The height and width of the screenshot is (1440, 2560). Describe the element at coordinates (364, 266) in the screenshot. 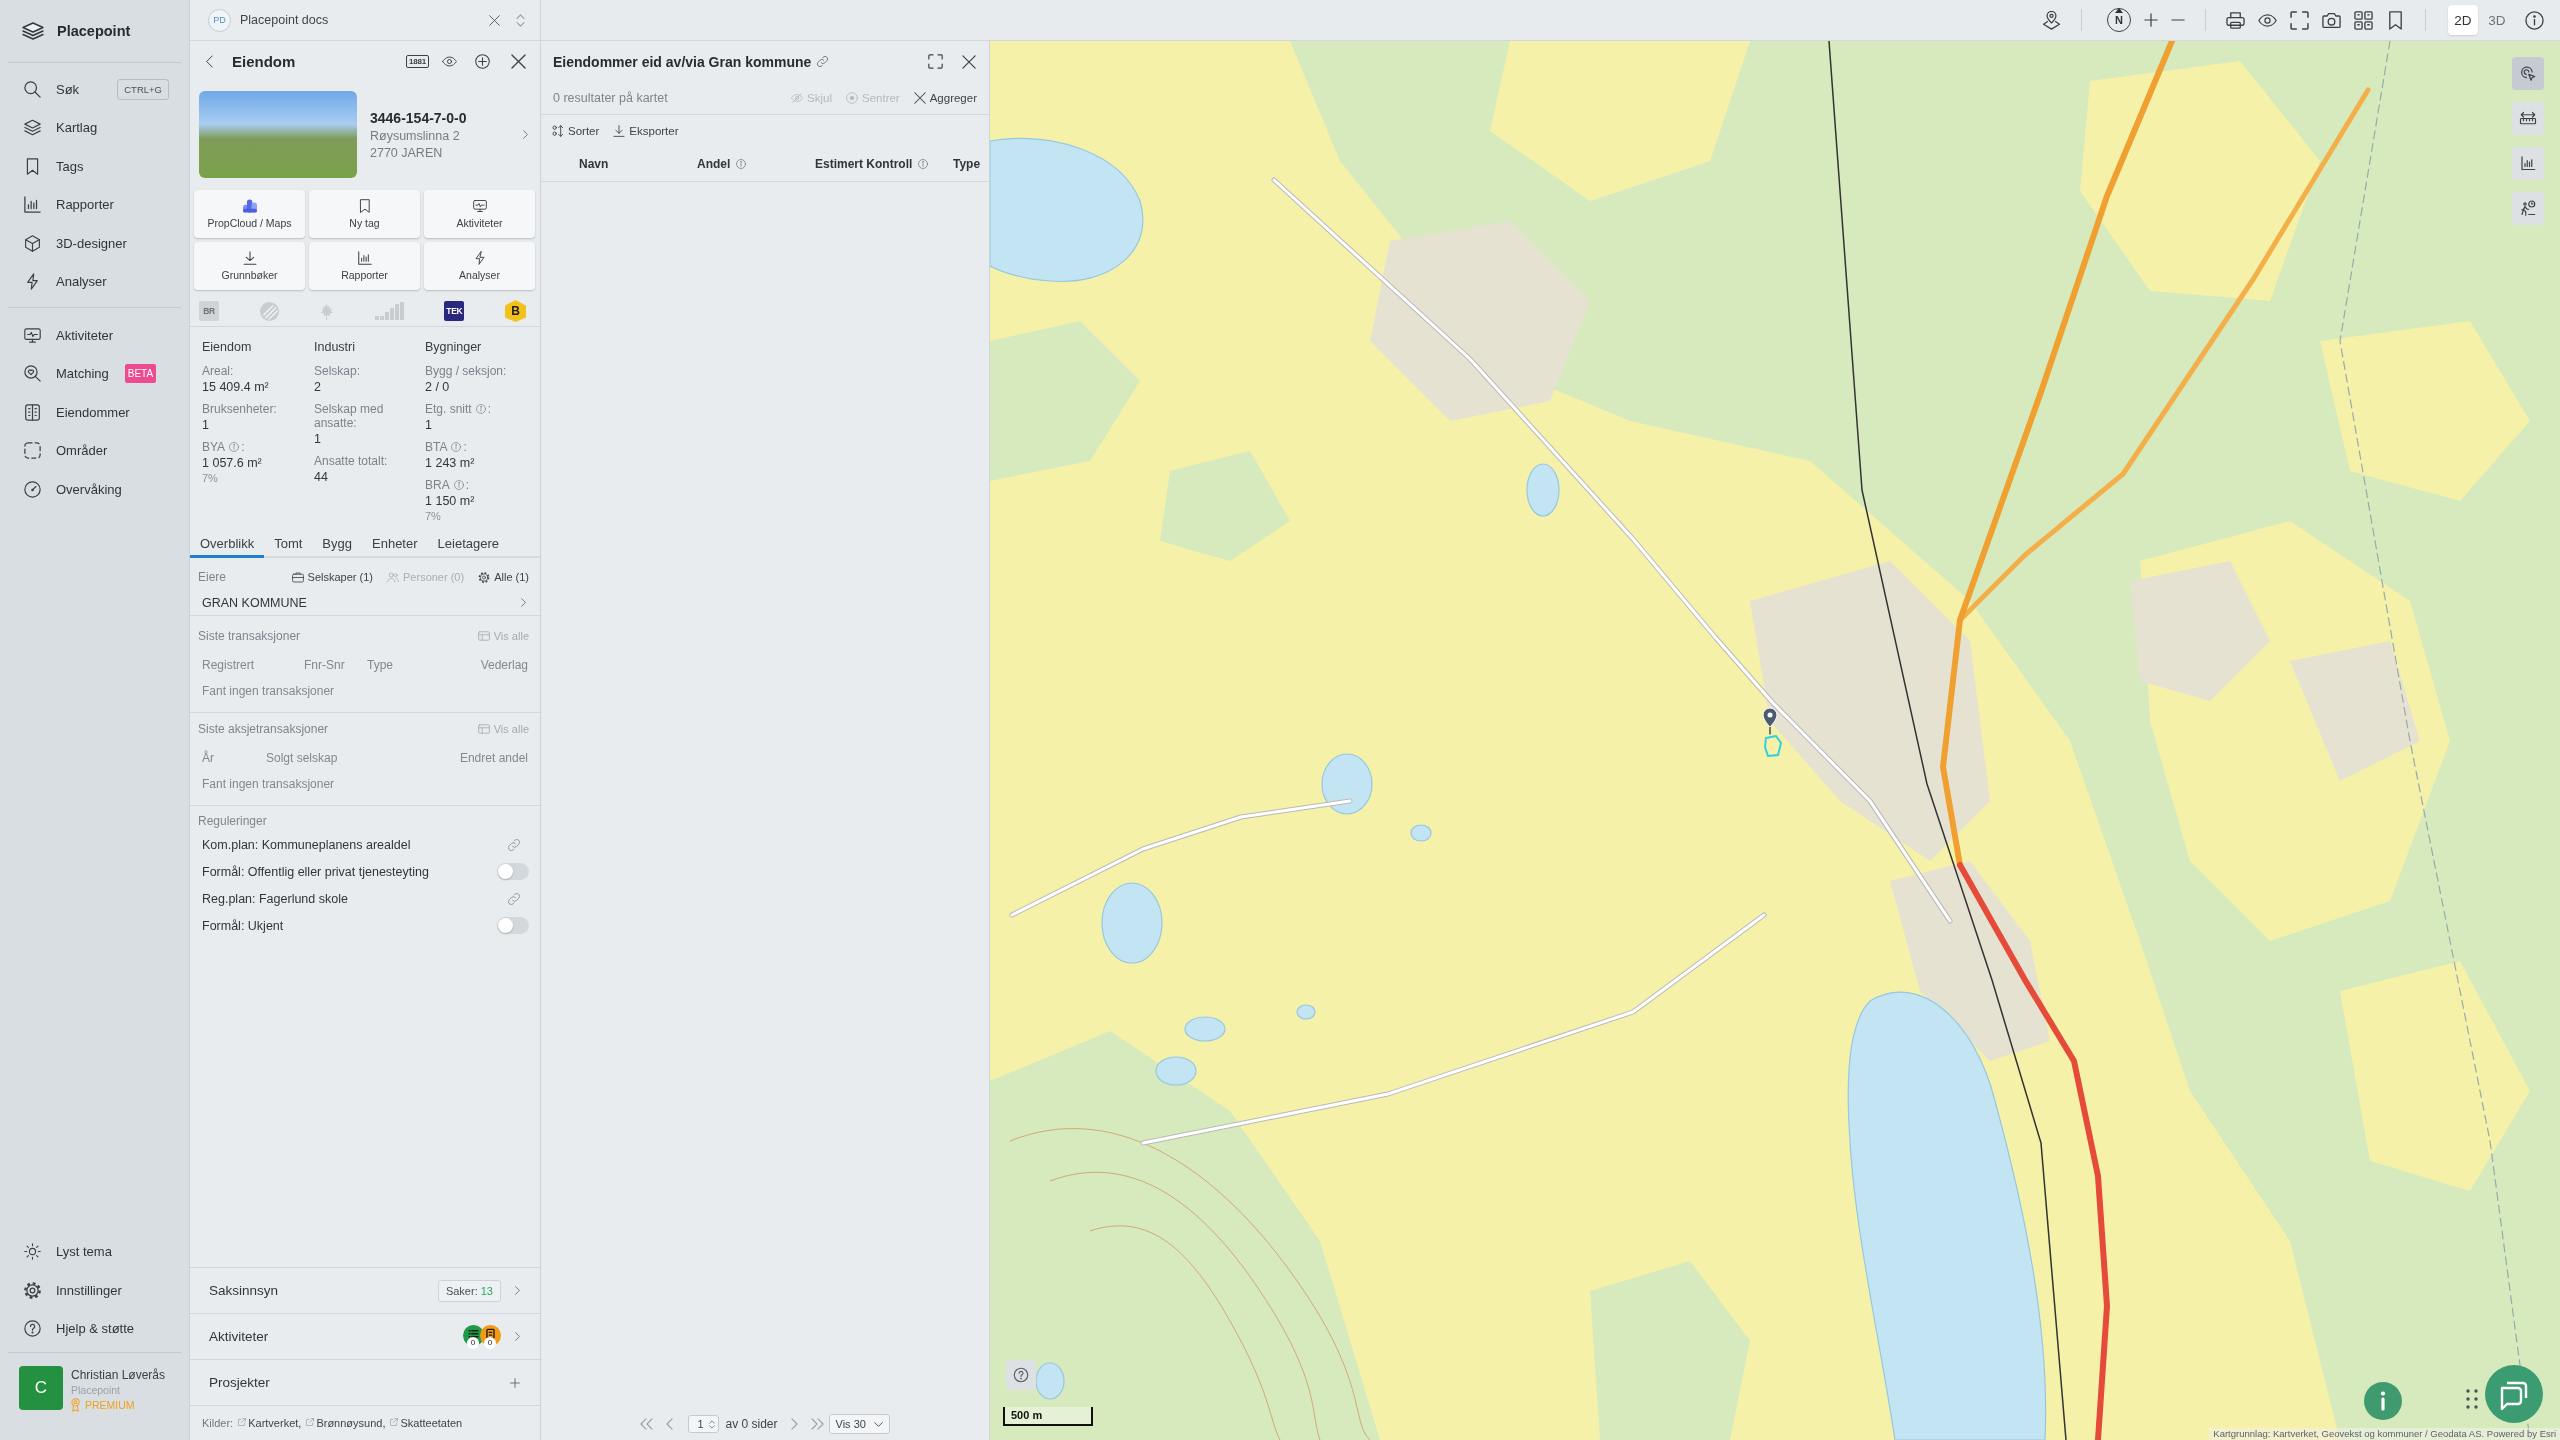

I see `action-button: Rapporter` at that location.